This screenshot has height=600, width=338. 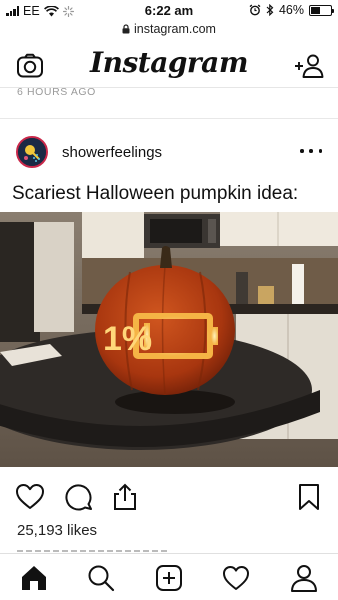 I want to click on truncated-comments-text, so click(x=92, y=550).